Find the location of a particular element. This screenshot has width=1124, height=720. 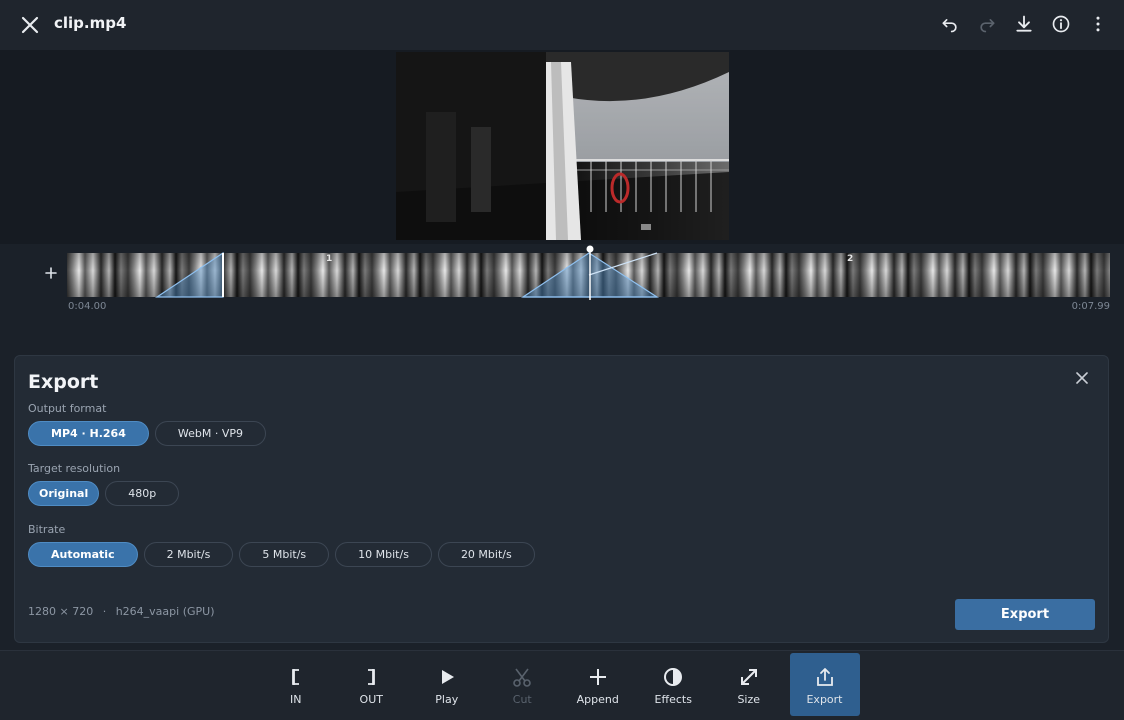

size-label: Size is located at coordinates (749, 699).